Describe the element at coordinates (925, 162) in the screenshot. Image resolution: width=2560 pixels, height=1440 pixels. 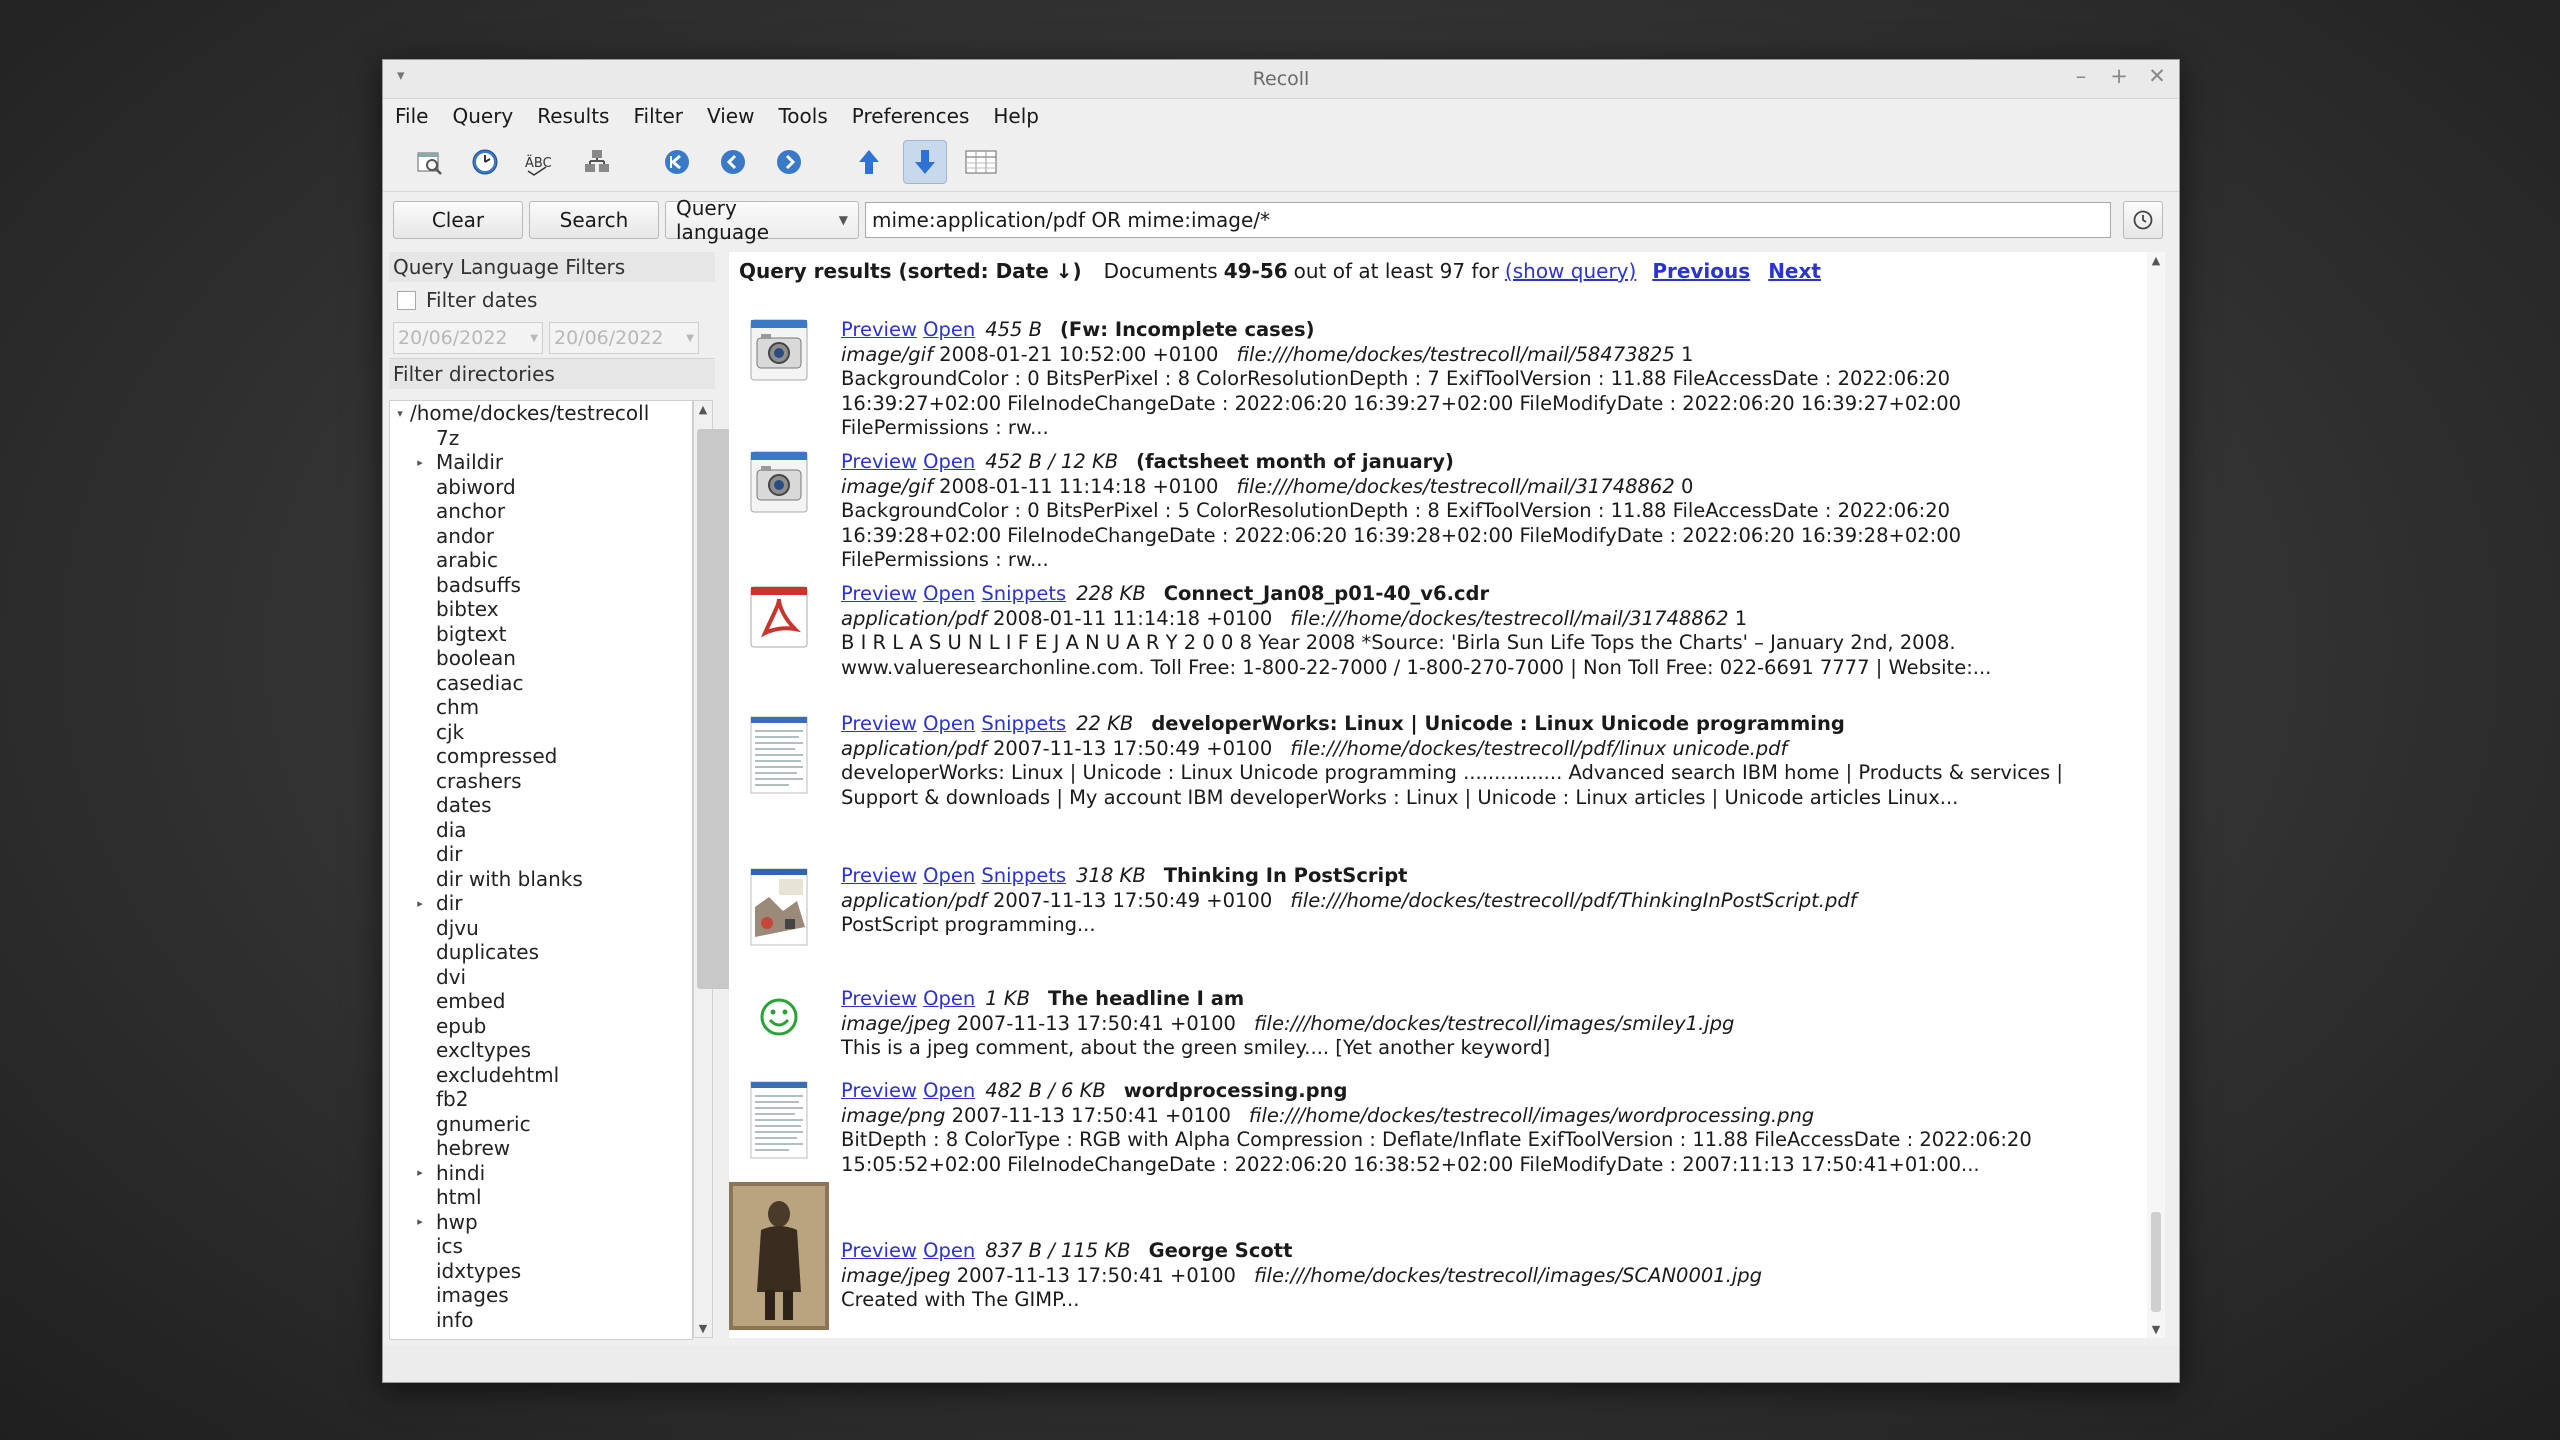
I see `sort-descending-icon` at that location.